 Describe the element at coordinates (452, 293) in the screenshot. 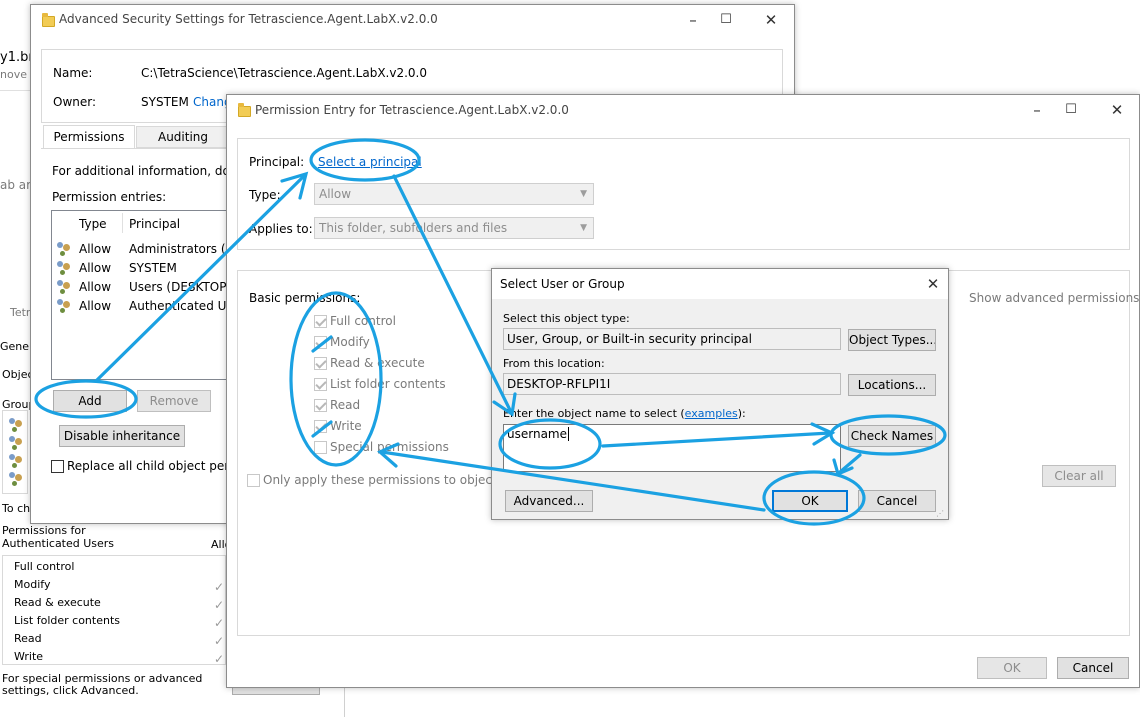

I see `annotation-arrow-principal-to-name` at that location.